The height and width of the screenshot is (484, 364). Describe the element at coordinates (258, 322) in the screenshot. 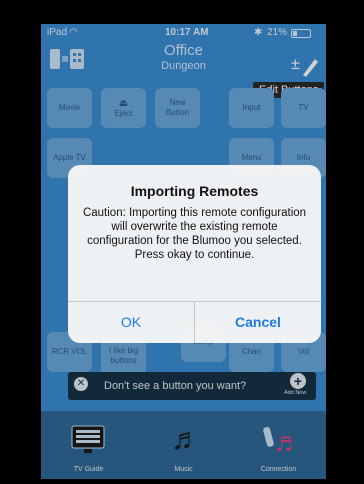

I see `cancel-button: Cancel` at that location.